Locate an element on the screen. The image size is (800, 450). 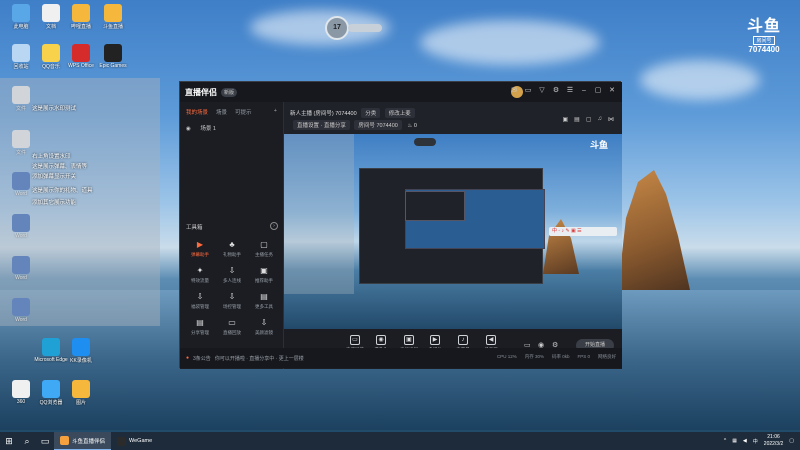
toolbox-item: ⇩ 福袋管理 is located at coordinates (200, 301).